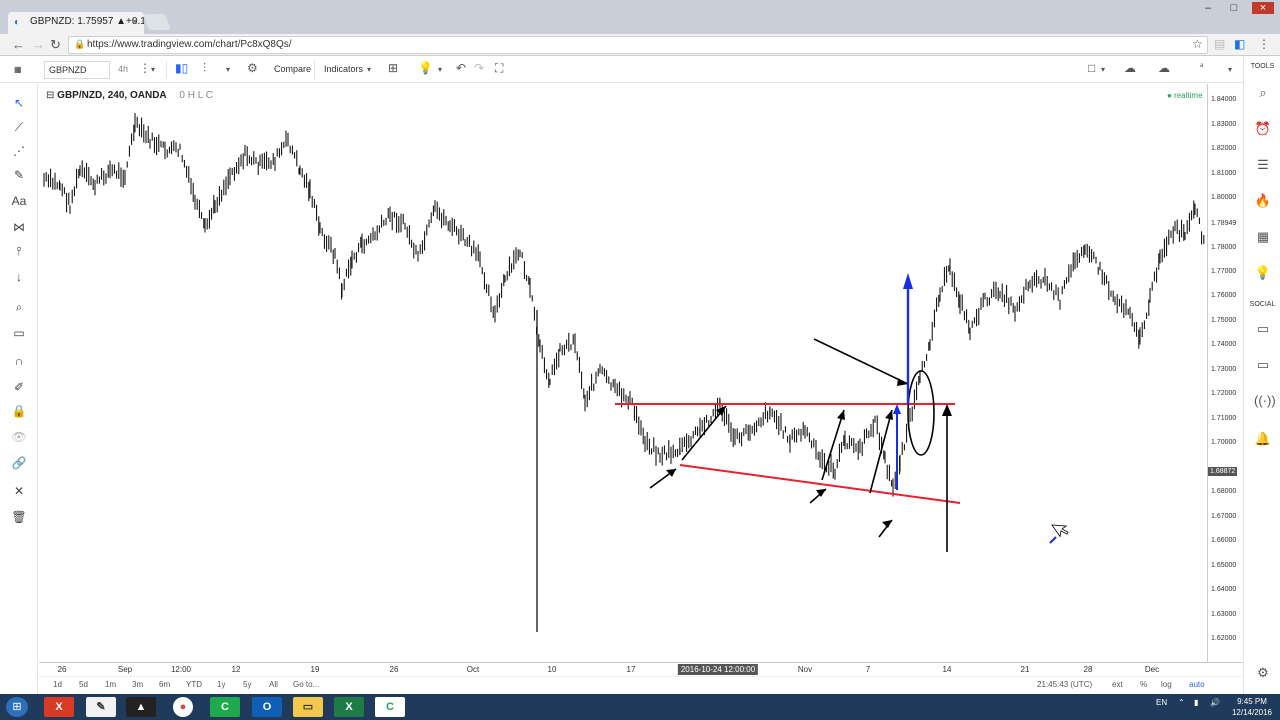  What do you see at coordinates (1091, 68) in the screenshot?
I see `layout-icon: □` at bounding box center [1091, 68].